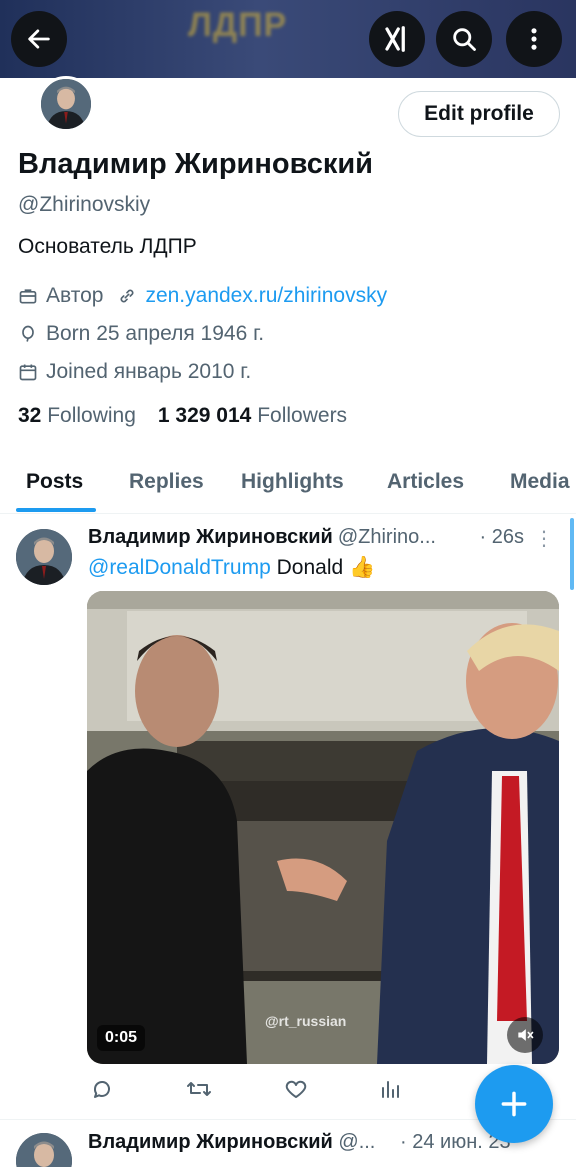 Image resolution: width=576 pixels, height=1167 pixels. I want to click on post-text: @realDonaldTrump Donald 👍, so click(231, 568).